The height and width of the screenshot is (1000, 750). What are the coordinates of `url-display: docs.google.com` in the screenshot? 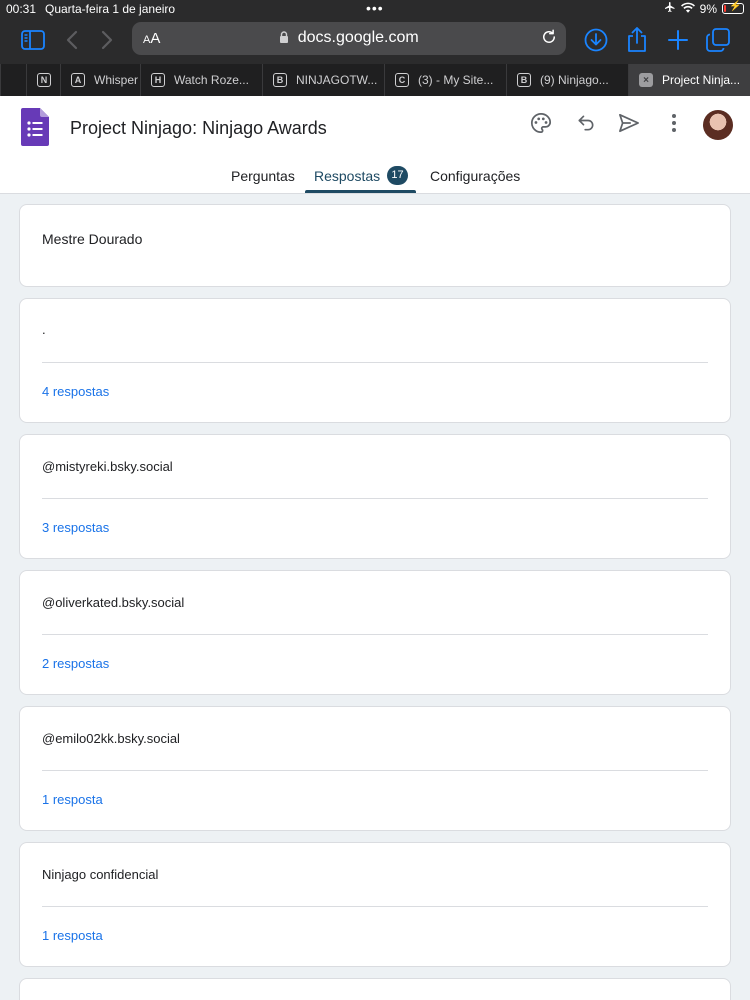 It's located at (349, 38).